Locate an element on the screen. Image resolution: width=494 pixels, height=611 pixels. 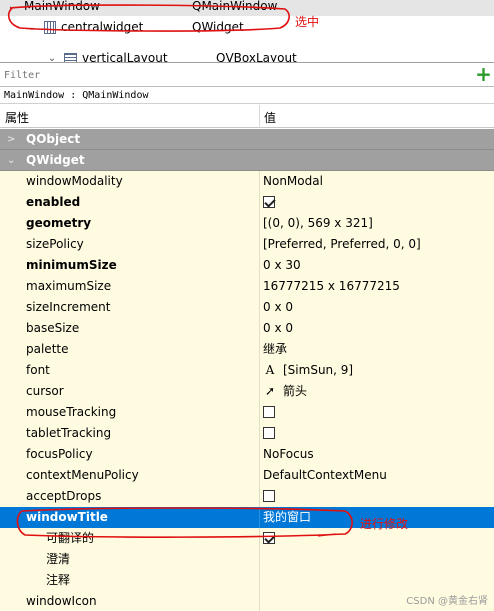
property-value: 16777215 x 16777215 is located at coordinates (377, 286).